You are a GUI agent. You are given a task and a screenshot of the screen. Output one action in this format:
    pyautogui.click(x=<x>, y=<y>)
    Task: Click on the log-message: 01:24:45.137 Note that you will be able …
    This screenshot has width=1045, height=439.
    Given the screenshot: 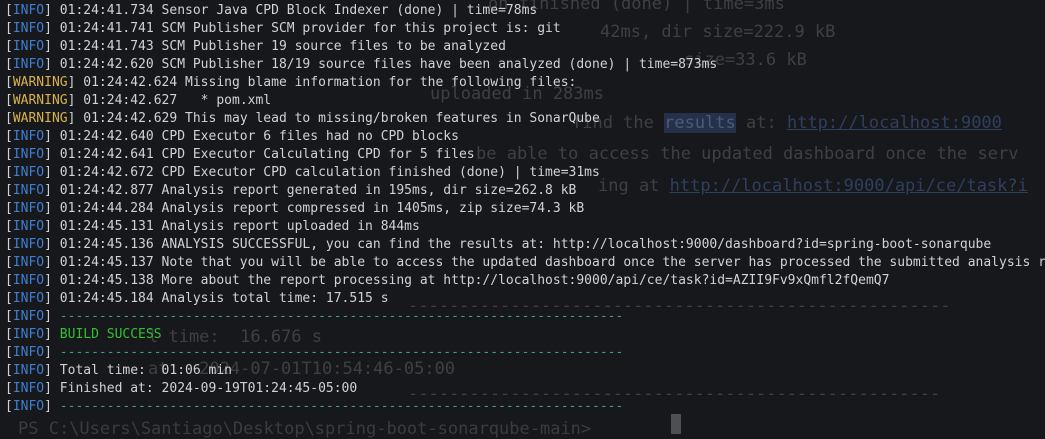 What is the action you would take?
    pyautogui.click(x=548, y=262)
    